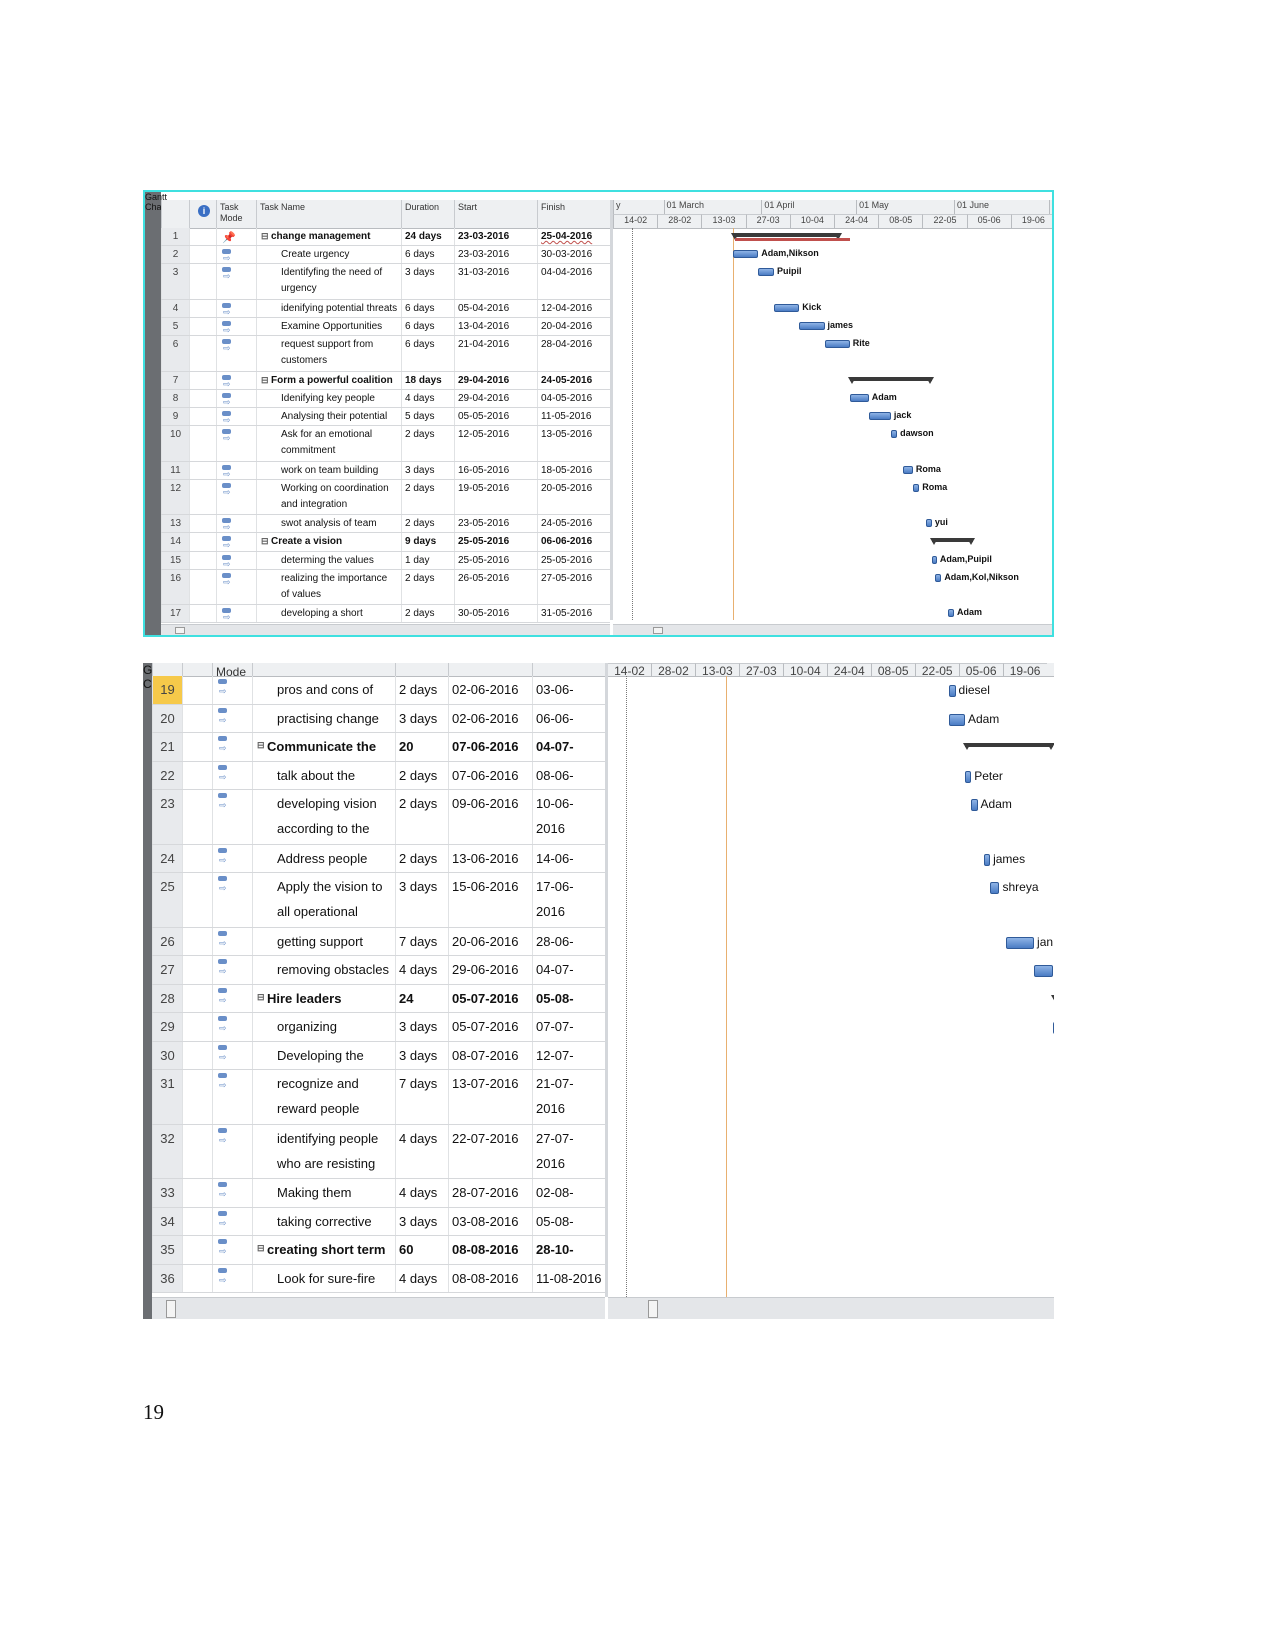  What do you see at coordinates (175, 443) in the screenshot?
I see `row-number: 10` at bounding box center [175, 443].